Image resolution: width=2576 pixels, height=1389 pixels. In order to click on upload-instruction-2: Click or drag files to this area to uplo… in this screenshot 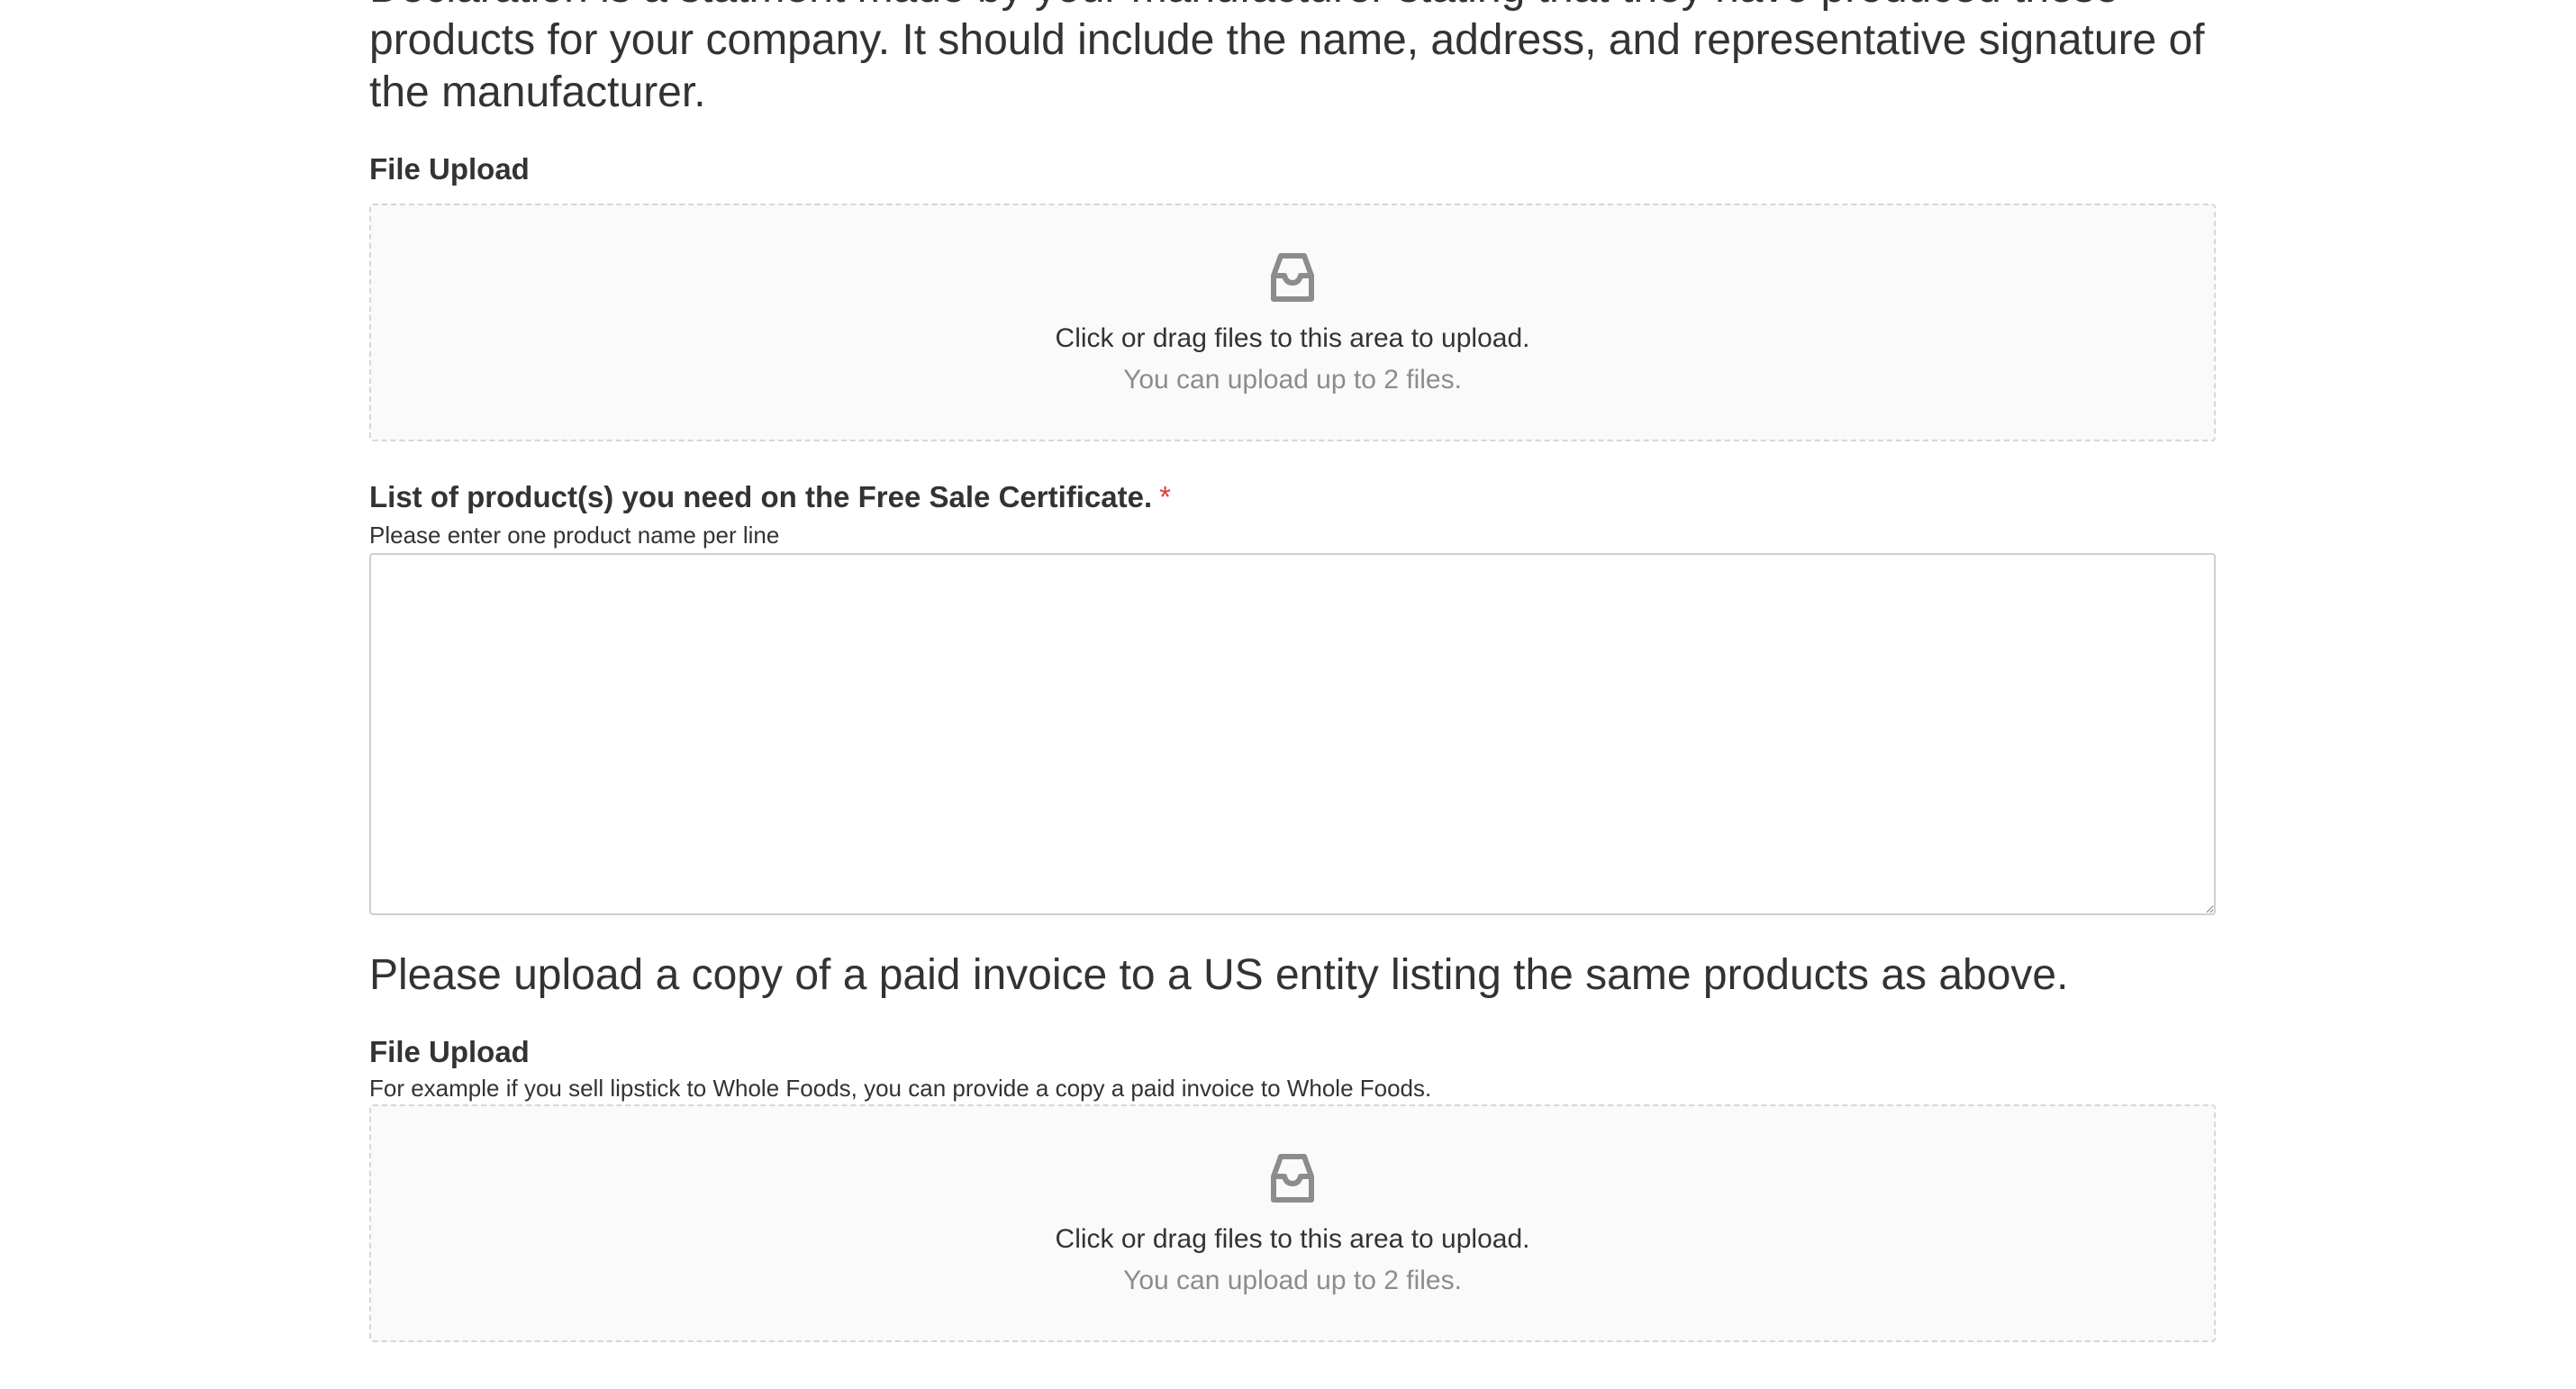, I will do `click(1292, 1239)`.